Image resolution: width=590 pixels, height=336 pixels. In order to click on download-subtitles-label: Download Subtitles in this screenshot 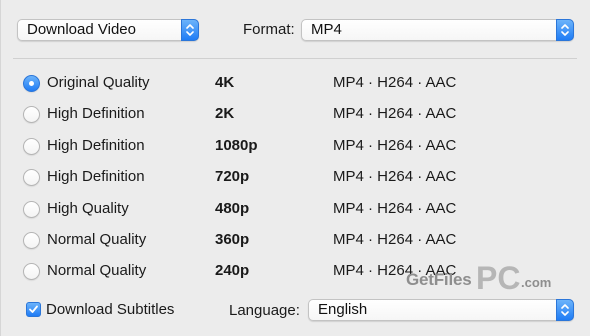, I will do `click(110, 309)`.